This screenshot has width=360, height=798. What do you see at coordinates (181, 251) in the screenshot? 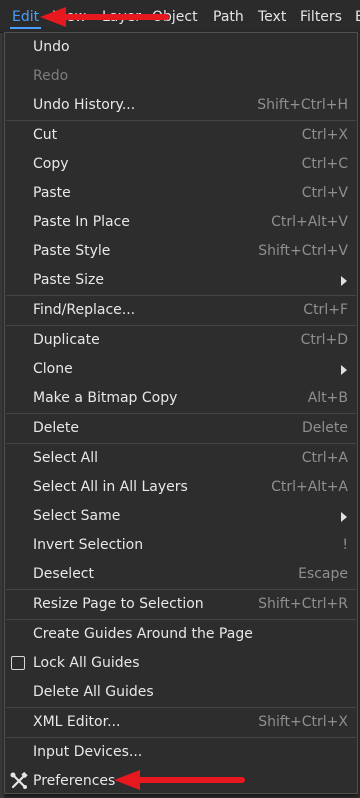
I see `menu-item-paste-style: Paste Style Shift+Ctrl+V` at bounding box center [181, 251].